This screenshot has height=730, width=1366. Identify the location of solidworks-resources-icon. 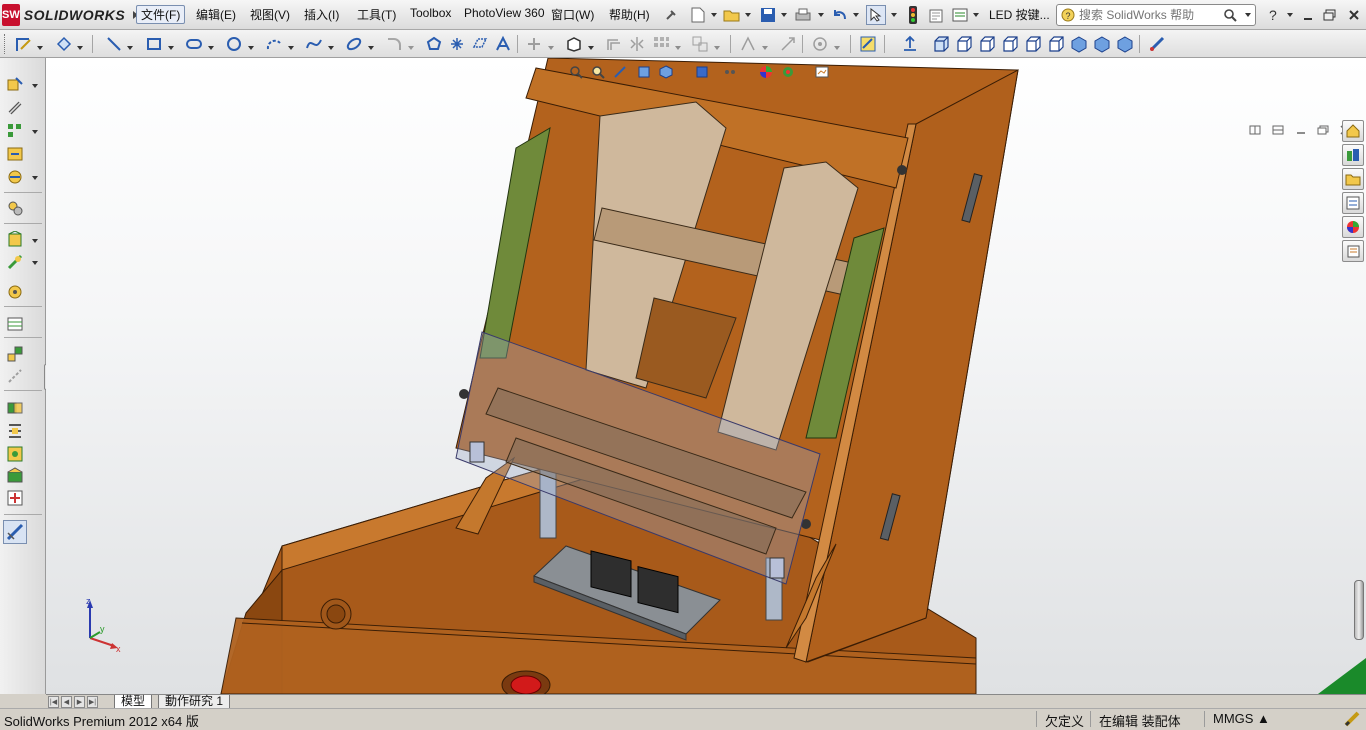
(1353, 131).